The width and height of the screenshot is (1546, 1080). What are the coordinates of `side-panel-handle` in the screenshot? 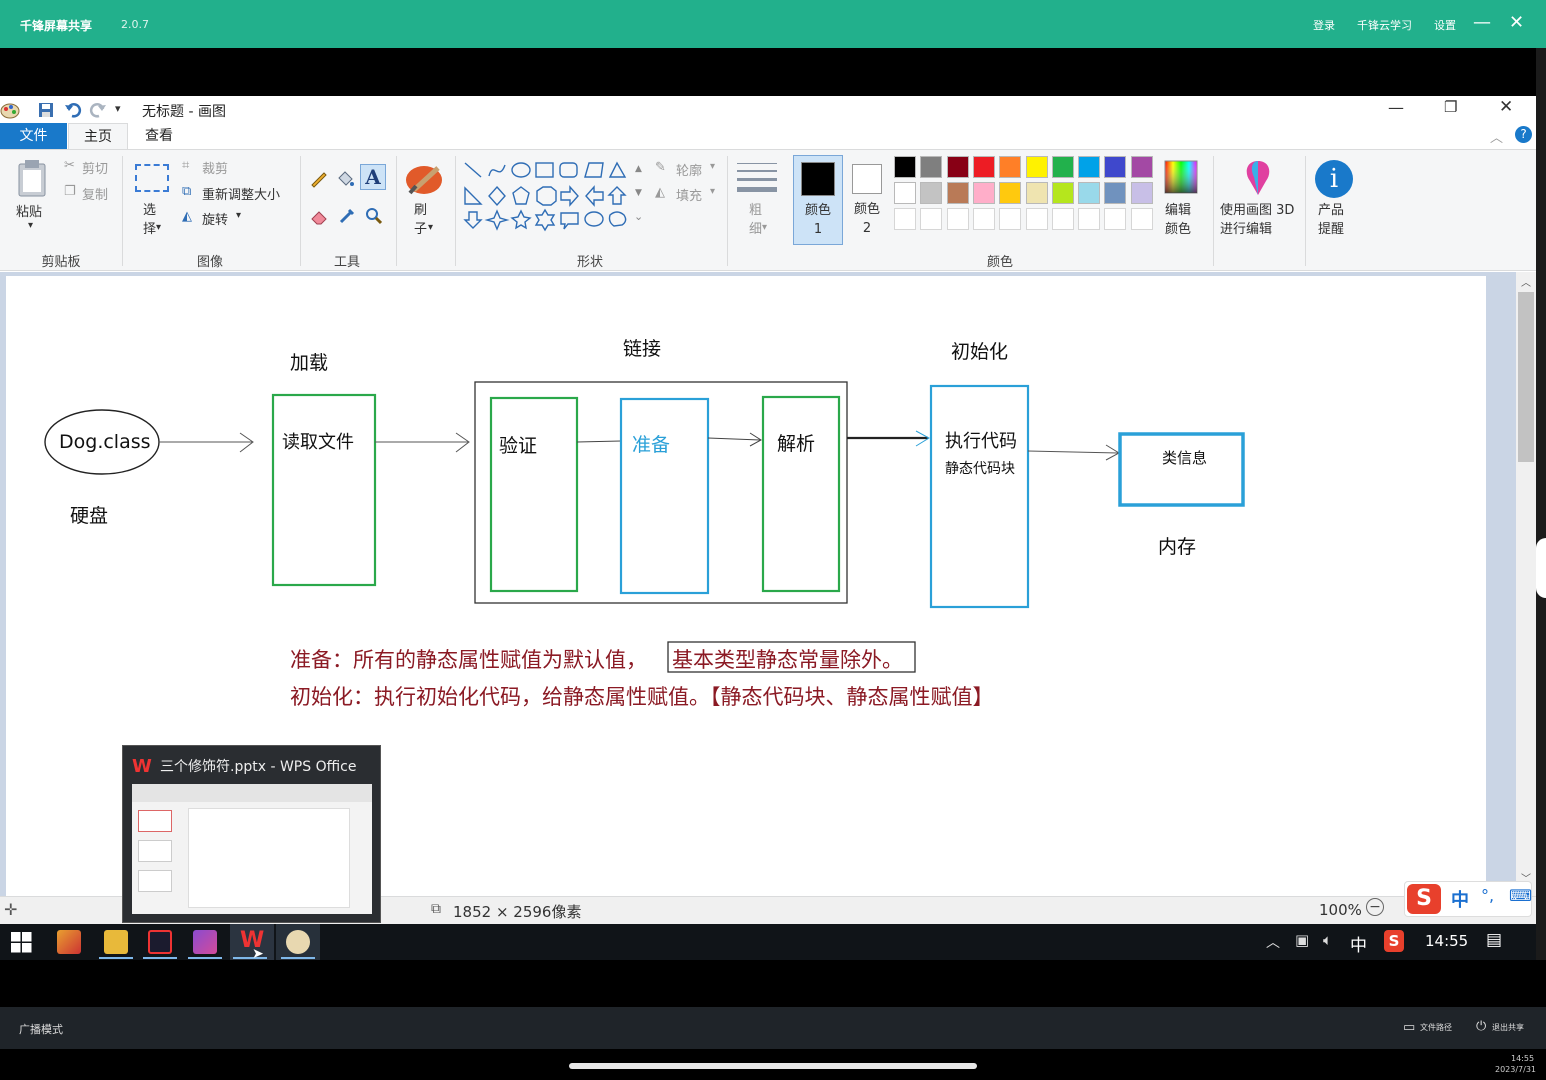 It's located at (1541, 568).